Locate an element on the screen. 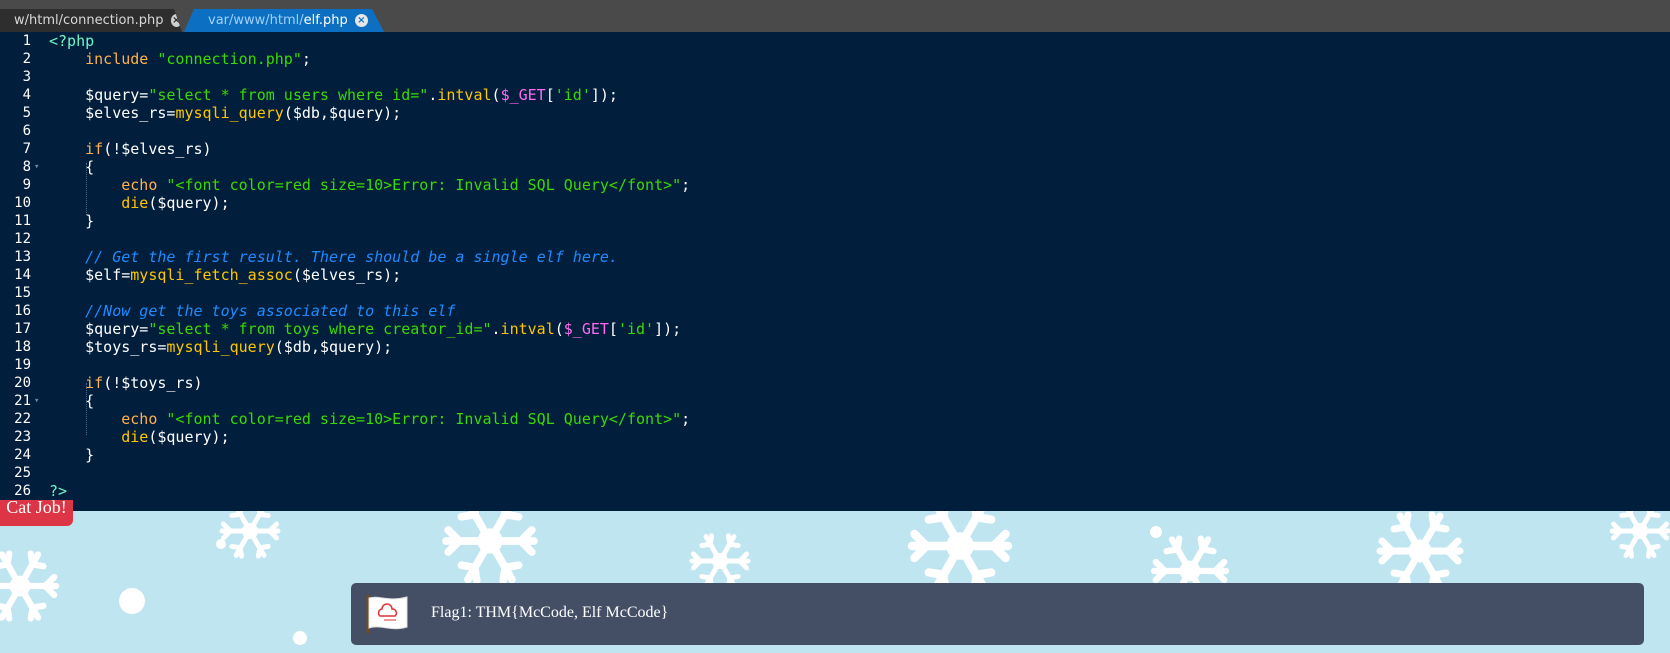 The height and width of the screenshot is (653, 1670). line-number: 25 is located at coordinates (22, 473).